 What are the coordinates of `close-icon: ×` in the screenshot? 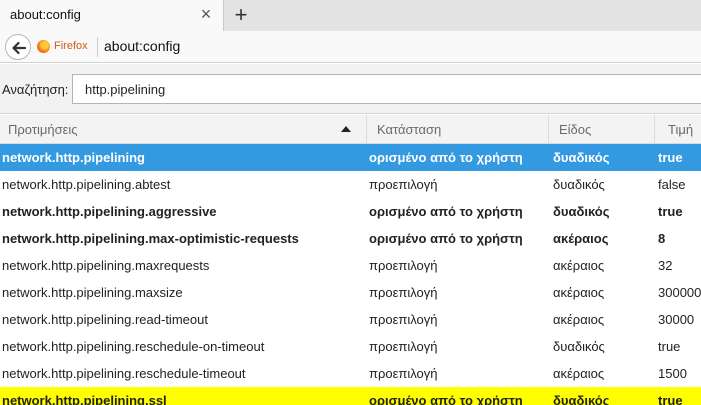 It's located at (206, 14).